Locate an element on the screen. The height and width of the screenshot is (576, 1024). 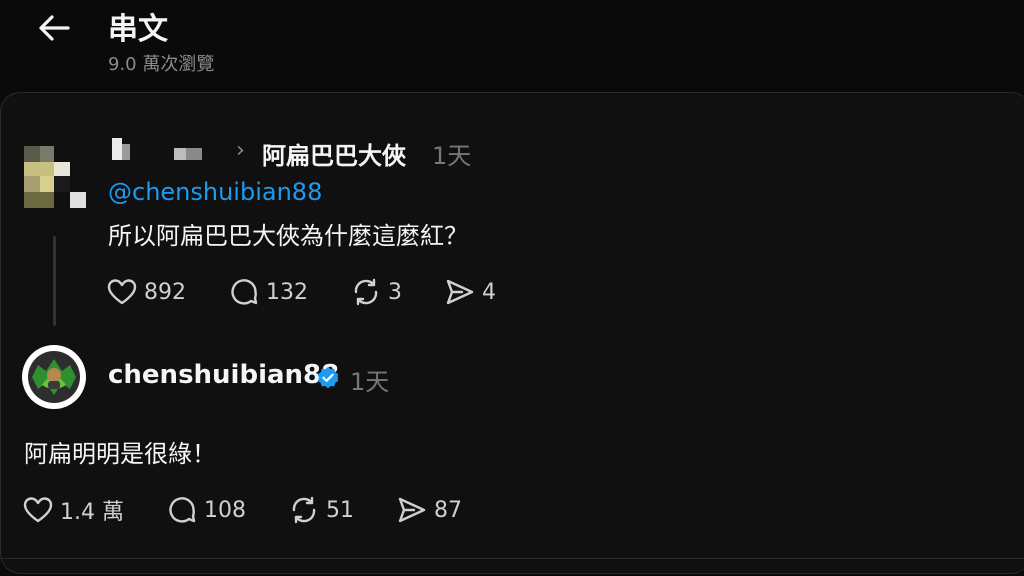
reply-text: 阿扁明明是很綠！ is located at coordinates (120, 454).